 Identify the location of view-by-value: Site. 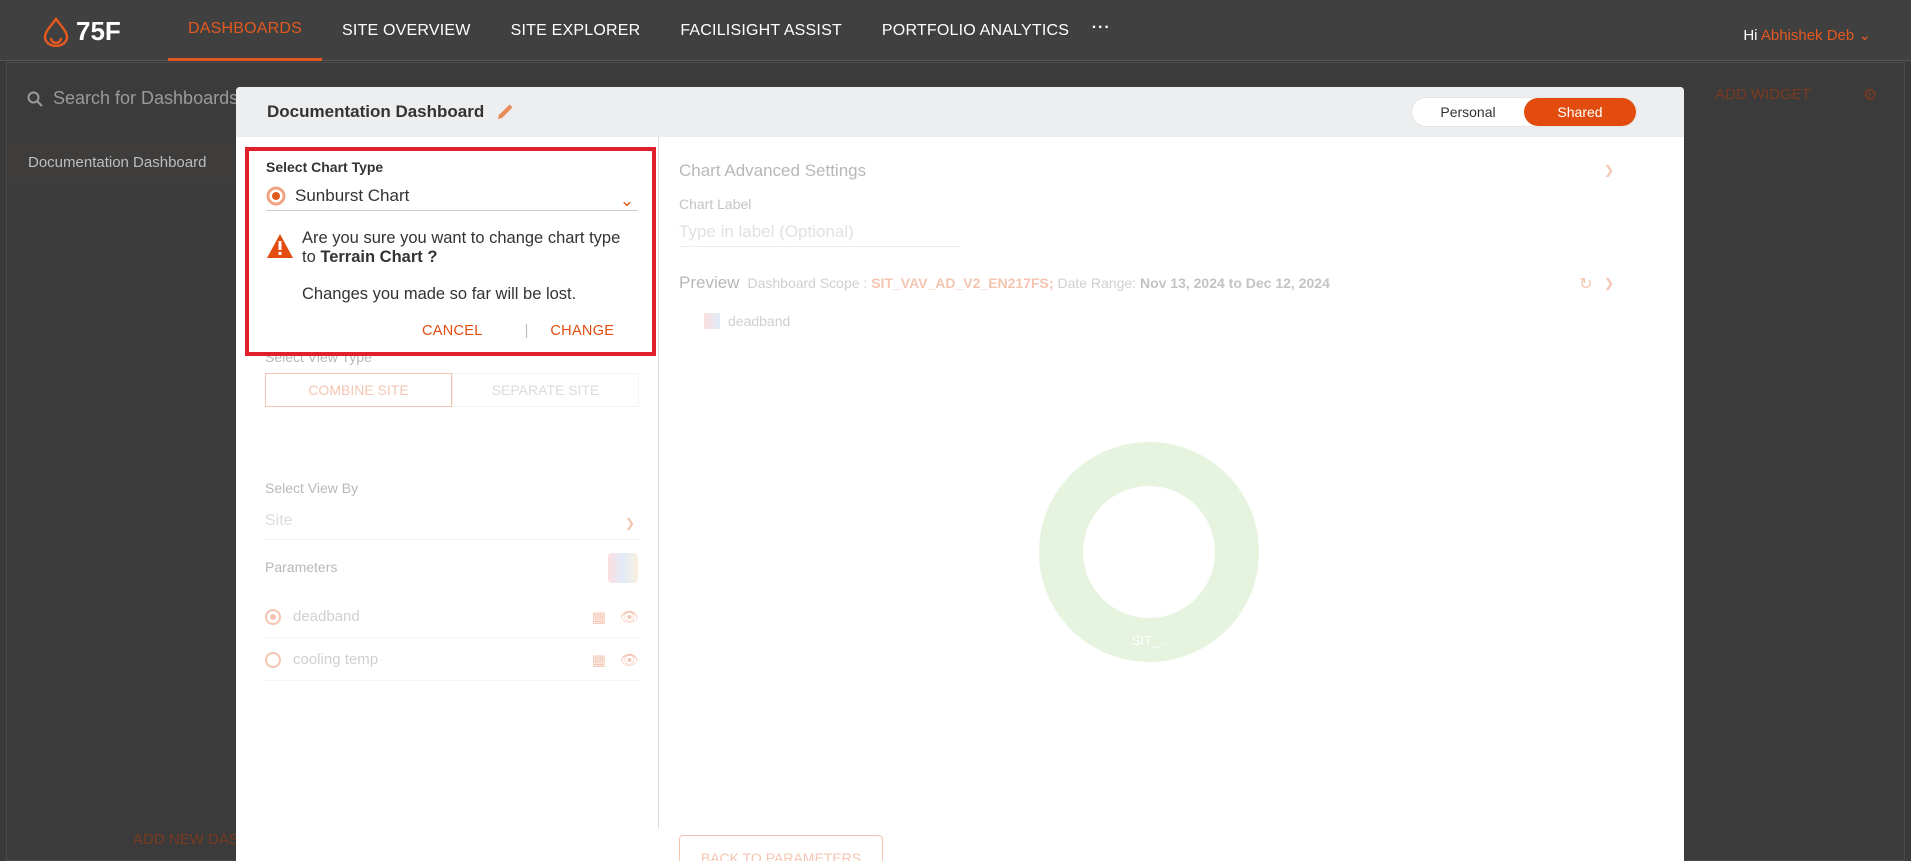
(279, 520).